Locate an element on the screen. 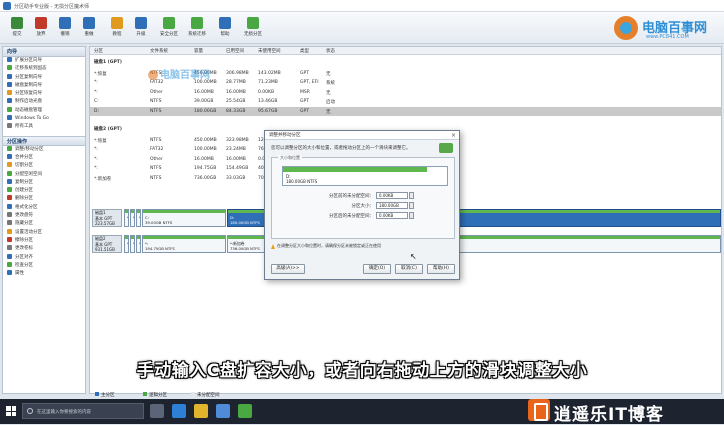 The width and height of the screenshot is (724, 425). toolbar-button-3: 重做 is located at coordinates (89, 28).